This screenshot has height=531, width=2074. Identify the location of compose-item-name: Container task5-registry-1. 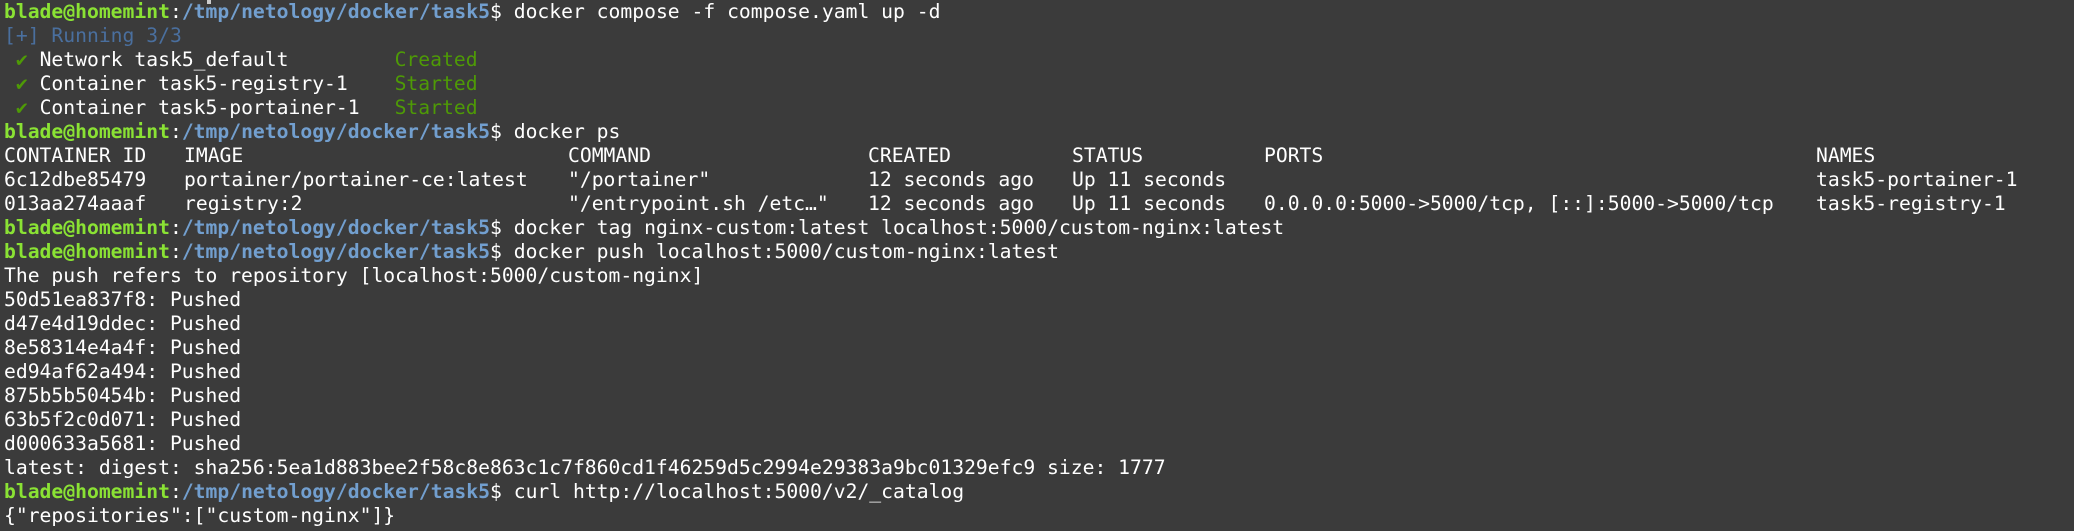
(193, 83).